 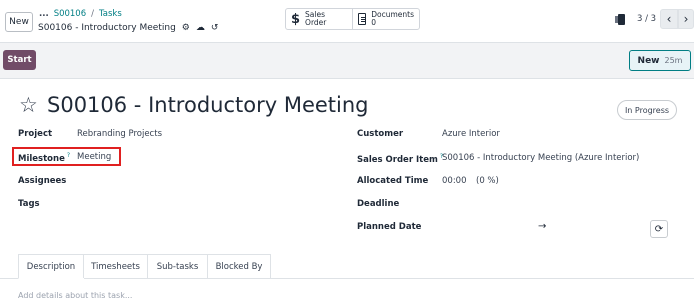 What do you see at coordinates (29, 204) in the screenshot?
I see `tags-label: Tags` at bounding box center [29, 204].